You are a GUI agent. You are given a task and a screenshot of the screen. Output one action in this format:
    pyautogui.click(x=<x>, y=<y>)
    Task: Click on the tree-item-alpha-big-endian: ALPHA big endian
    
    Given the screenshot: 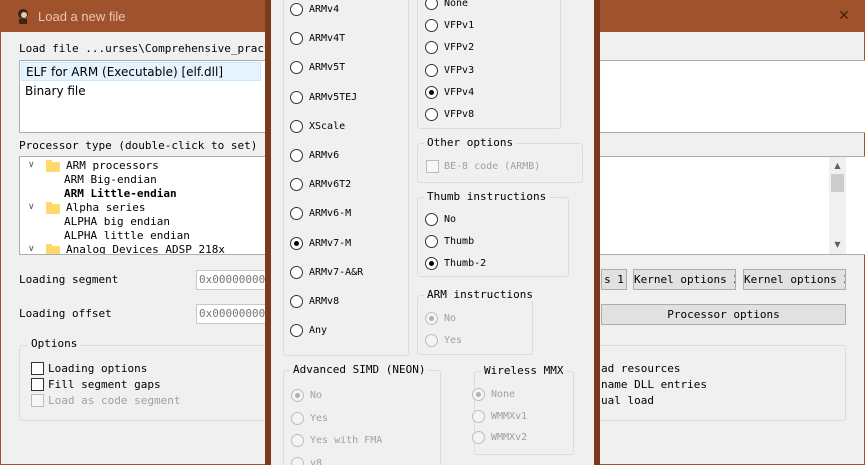 What is the action you would take?
    pyautogui.click(x=117, y=222)
    